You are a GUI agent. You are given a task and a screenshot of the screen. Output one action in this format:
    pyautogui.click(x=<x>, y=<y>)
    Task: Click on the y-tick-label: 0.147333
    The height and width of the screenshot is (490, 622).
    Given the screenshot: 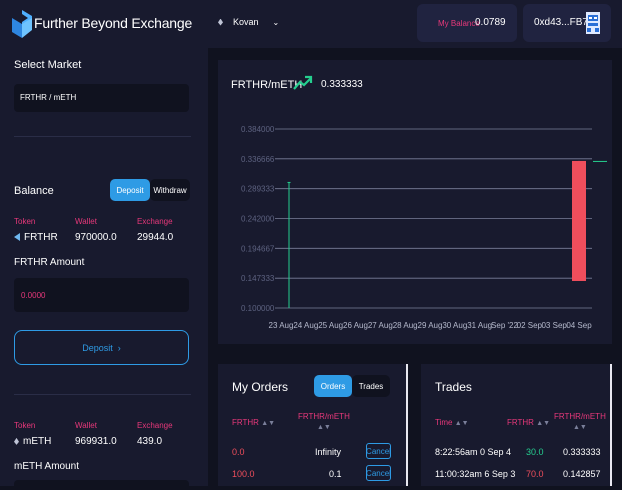 What is the action you would take?
    pyautogui.click(x=258, y=278)
    